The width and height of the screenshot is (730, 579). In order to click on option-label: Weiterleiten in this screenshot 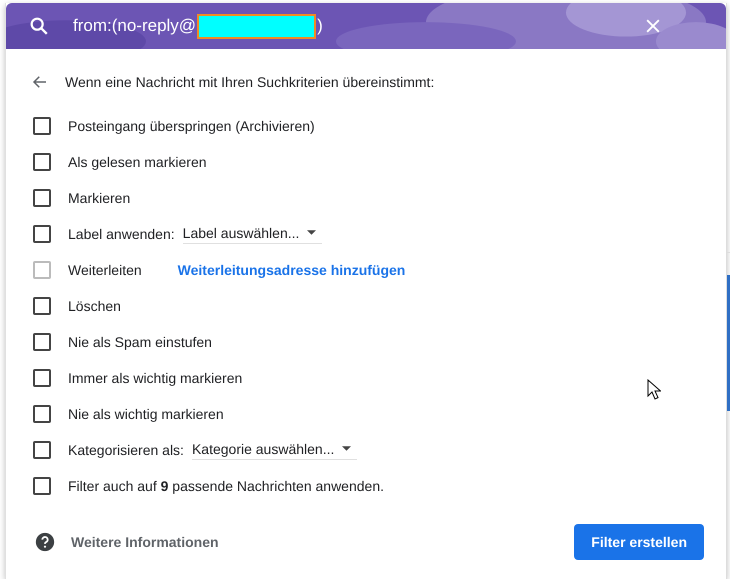, I will do `click(105, 270)`.